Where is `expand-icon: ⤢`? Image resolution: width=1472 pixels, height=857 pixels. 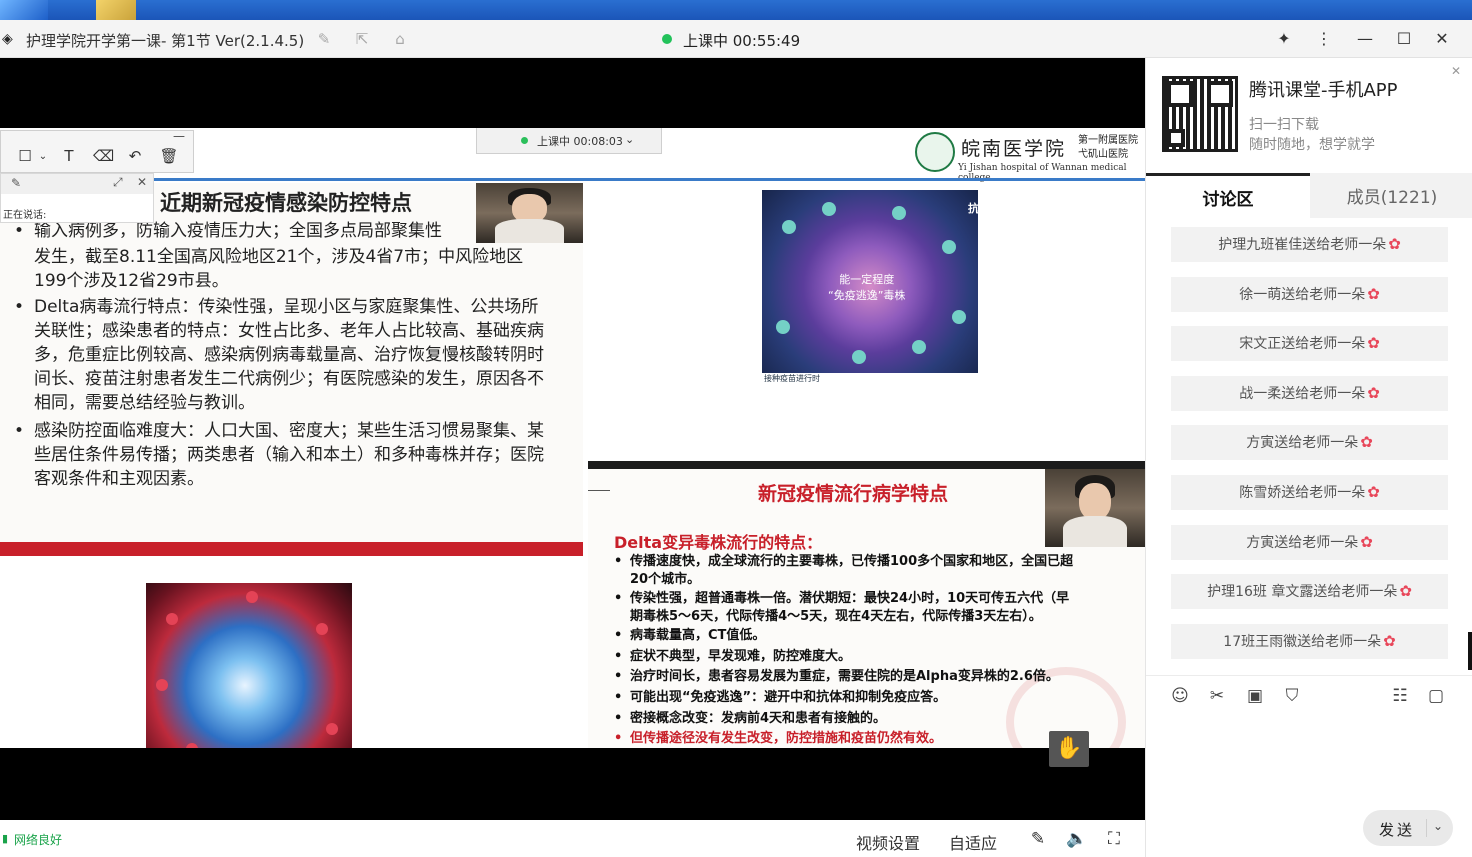 expand-icon: ⤢ is located at coordinates (118, 182).